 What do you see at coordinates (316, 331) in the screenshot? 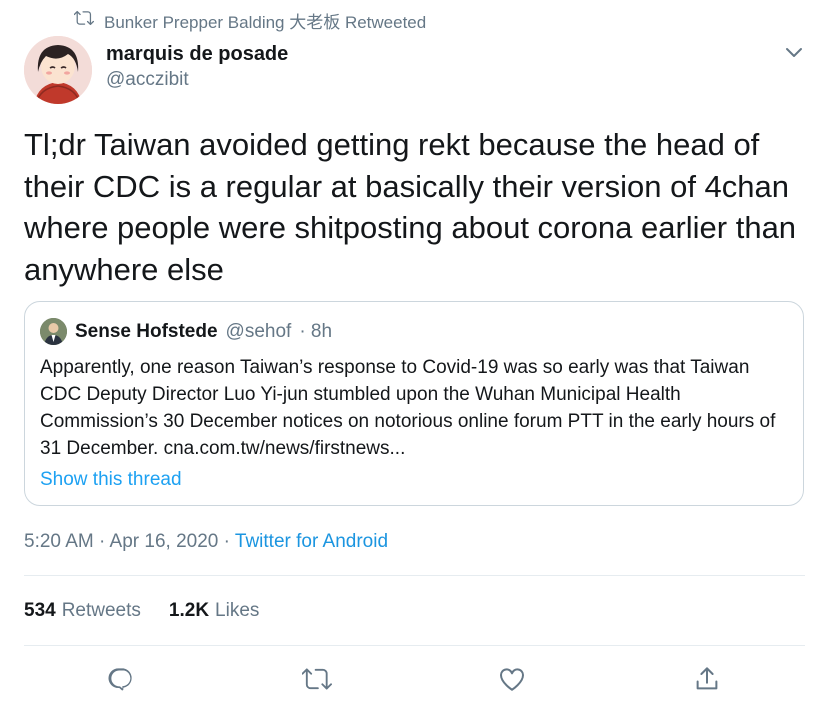
I see `quoted-time: · 8h` at bounding box center [316, 331].